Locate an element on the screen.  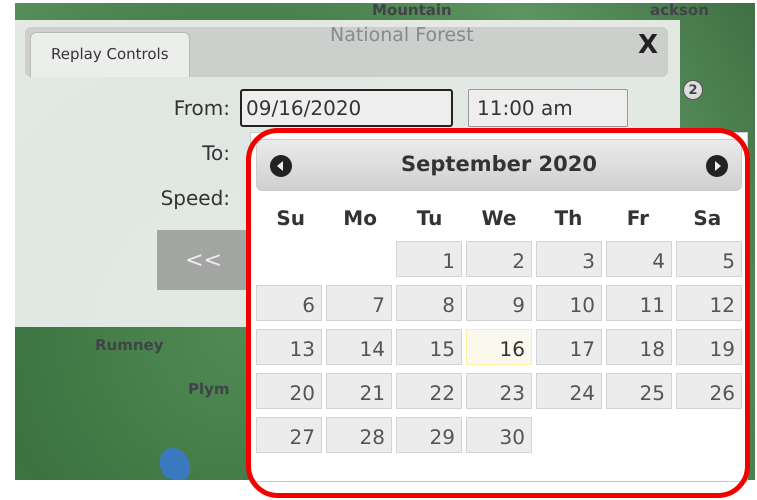
map-label: Rumney is located at coordinates (129, 345).